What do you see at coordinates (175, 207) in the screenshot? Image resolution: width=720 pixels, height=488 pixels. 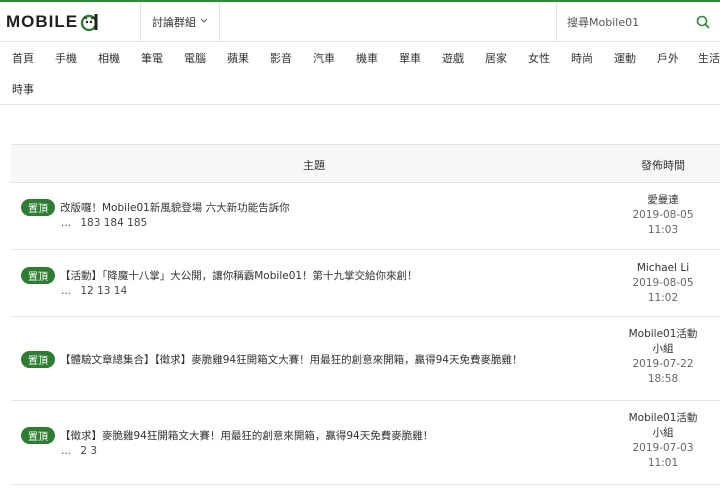 I see `topic-title-link: 改版囉！Mobile01新風貌登場 六大新功能告訴你` at bounding box center [175, 207].